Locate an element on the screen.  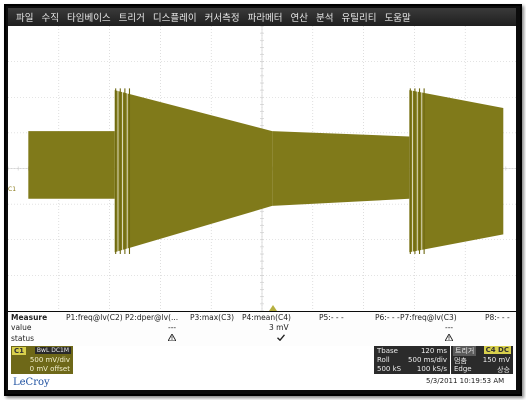
tbase-value: 120 ms is located at coordinates (433, 351).